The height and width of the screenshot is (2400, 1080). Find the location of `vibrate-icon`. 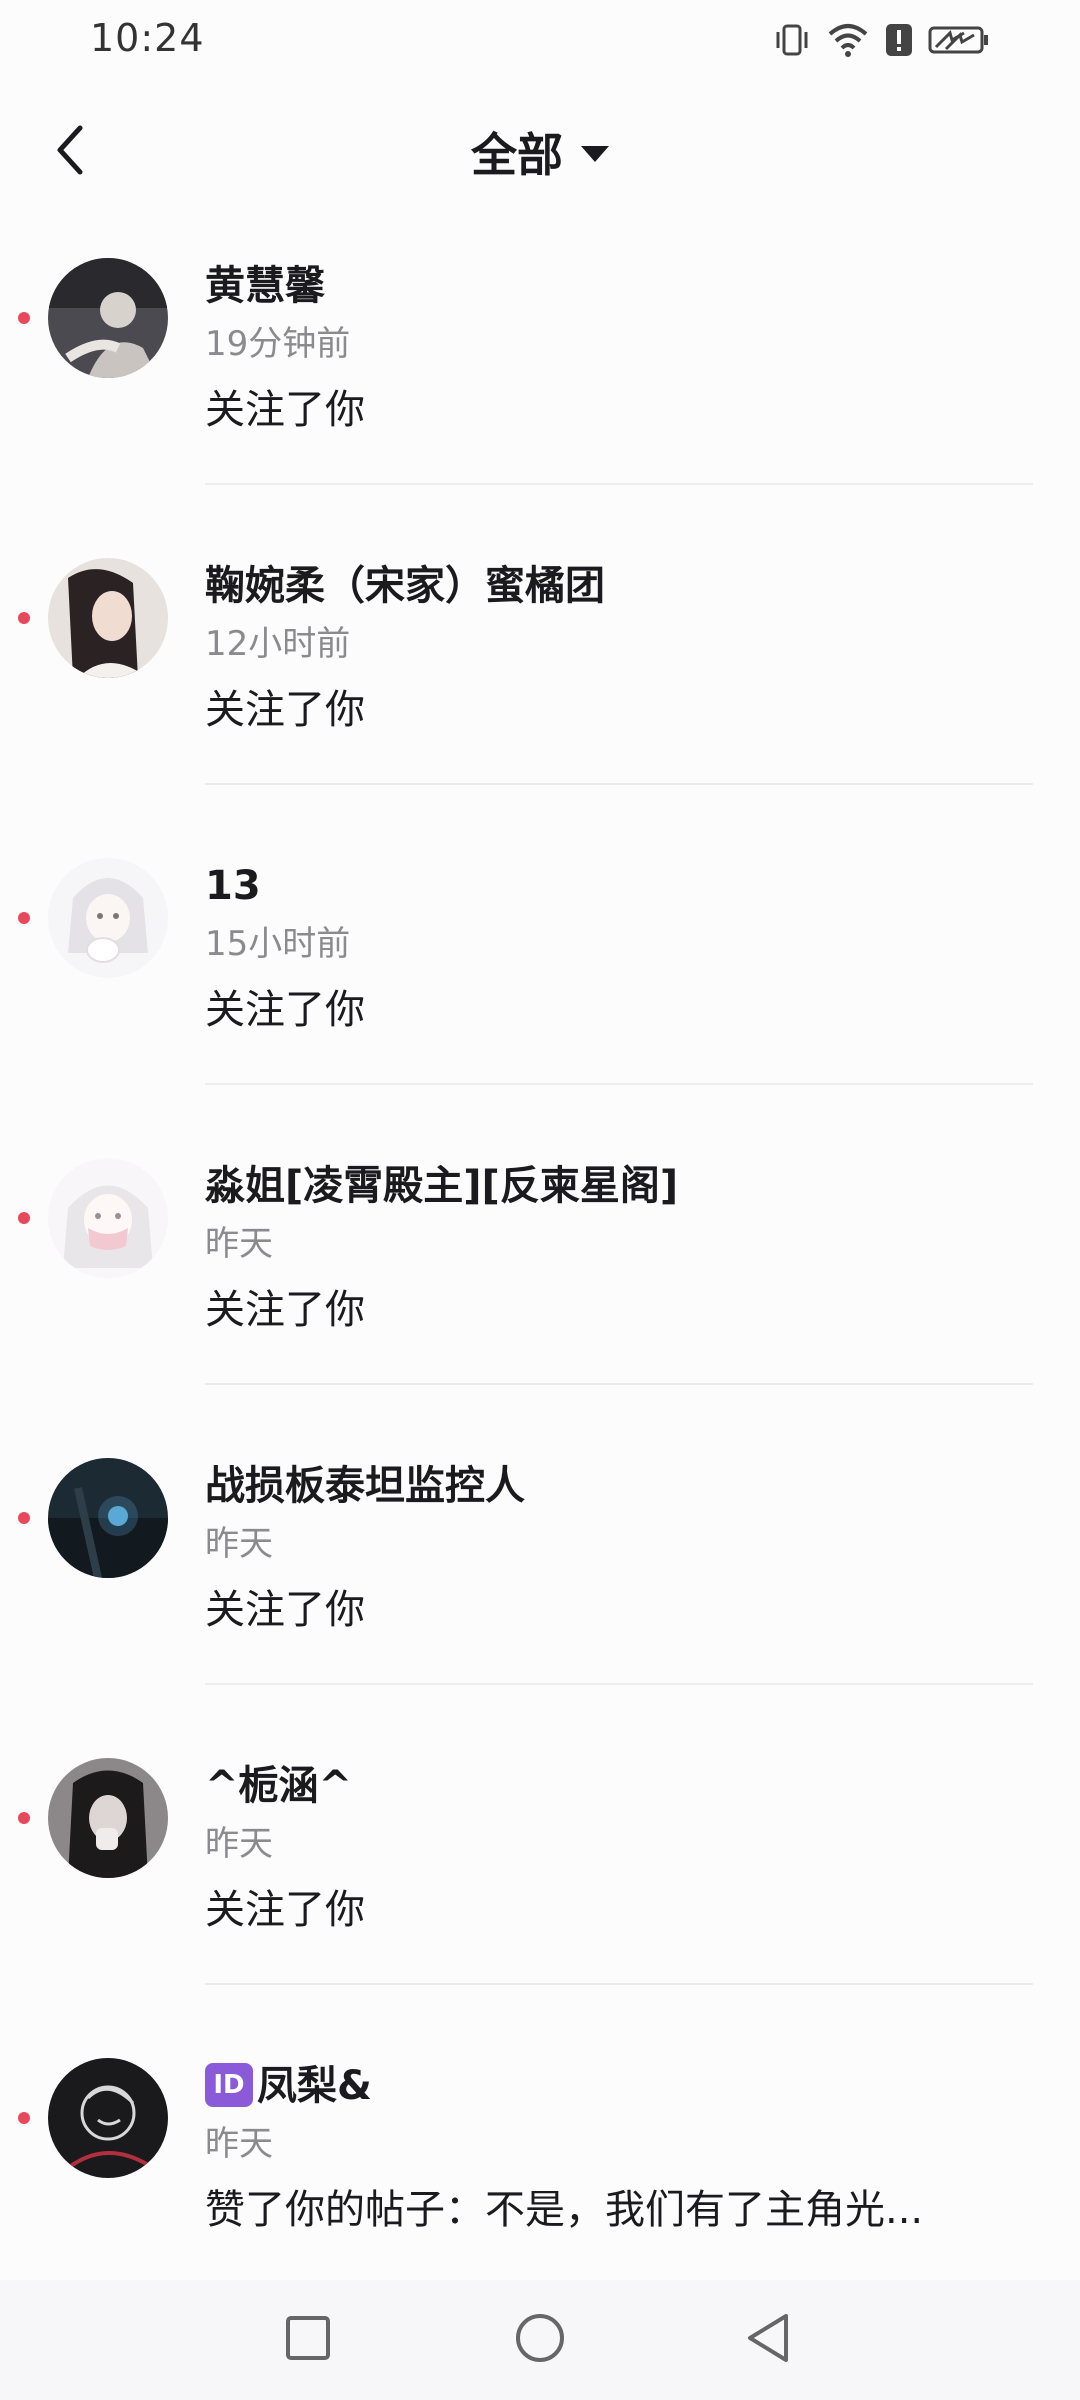

vibrate-icon is located at coordinates (792, 40).